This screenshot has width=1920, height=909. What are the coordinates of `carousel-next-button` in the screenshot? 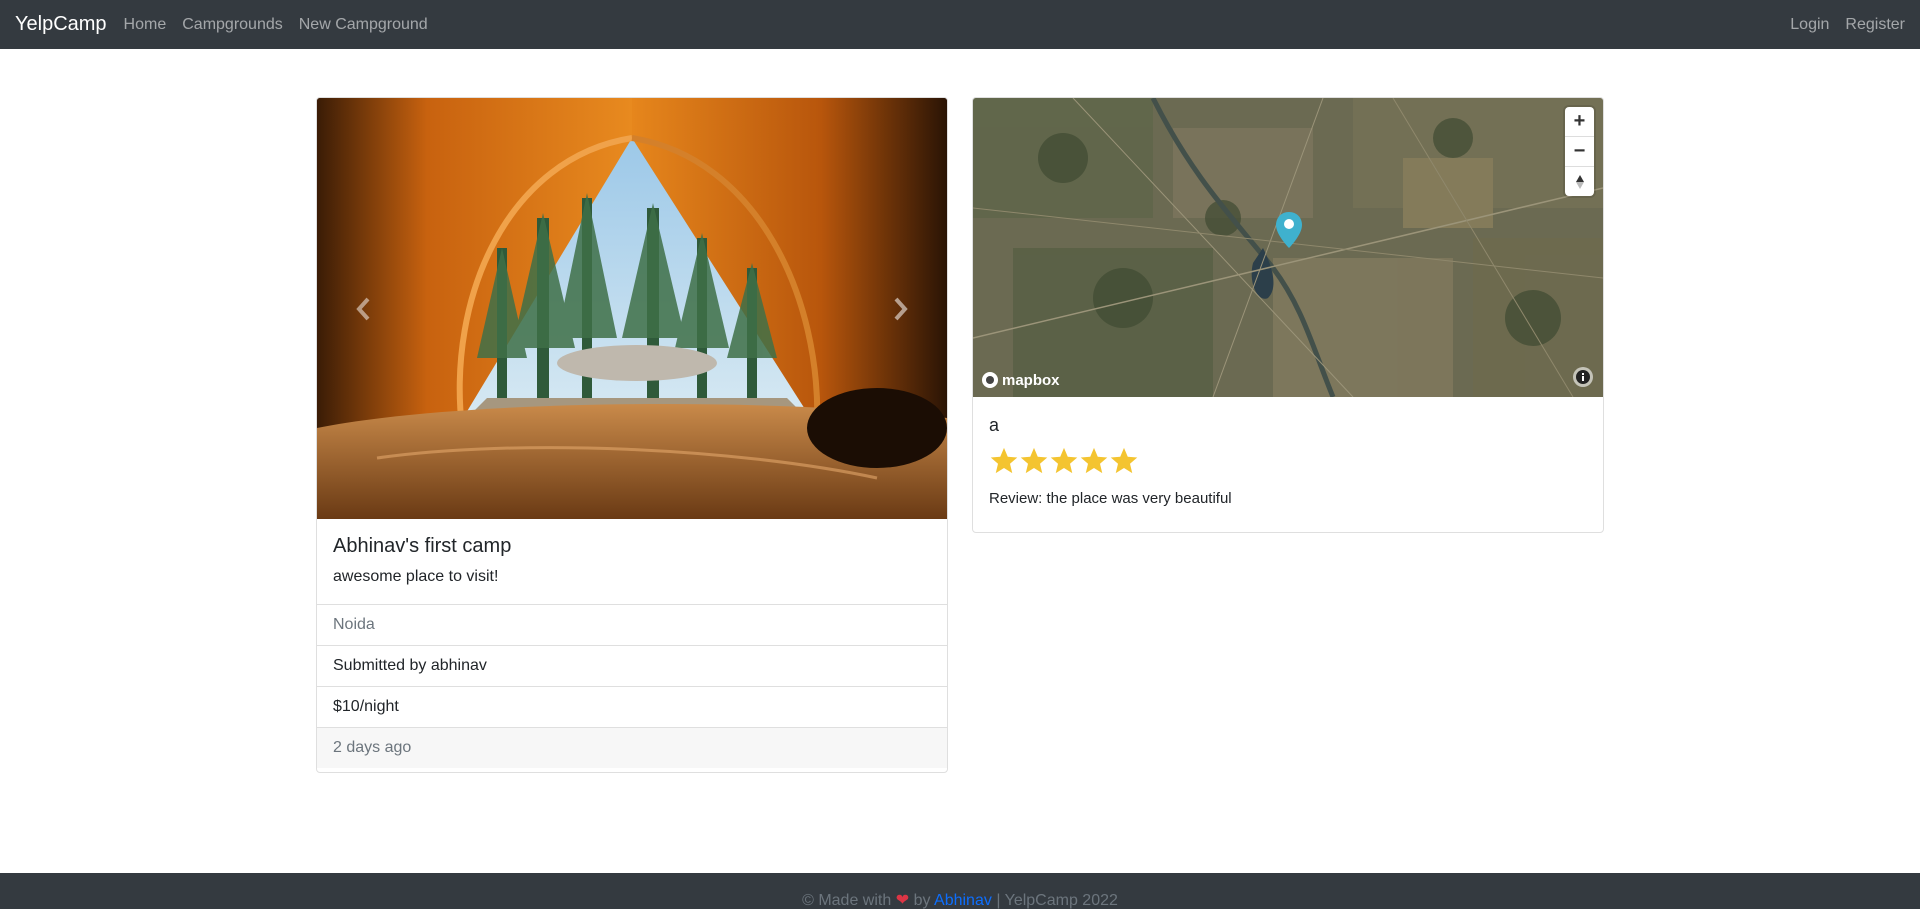 It's located at (901, 309).